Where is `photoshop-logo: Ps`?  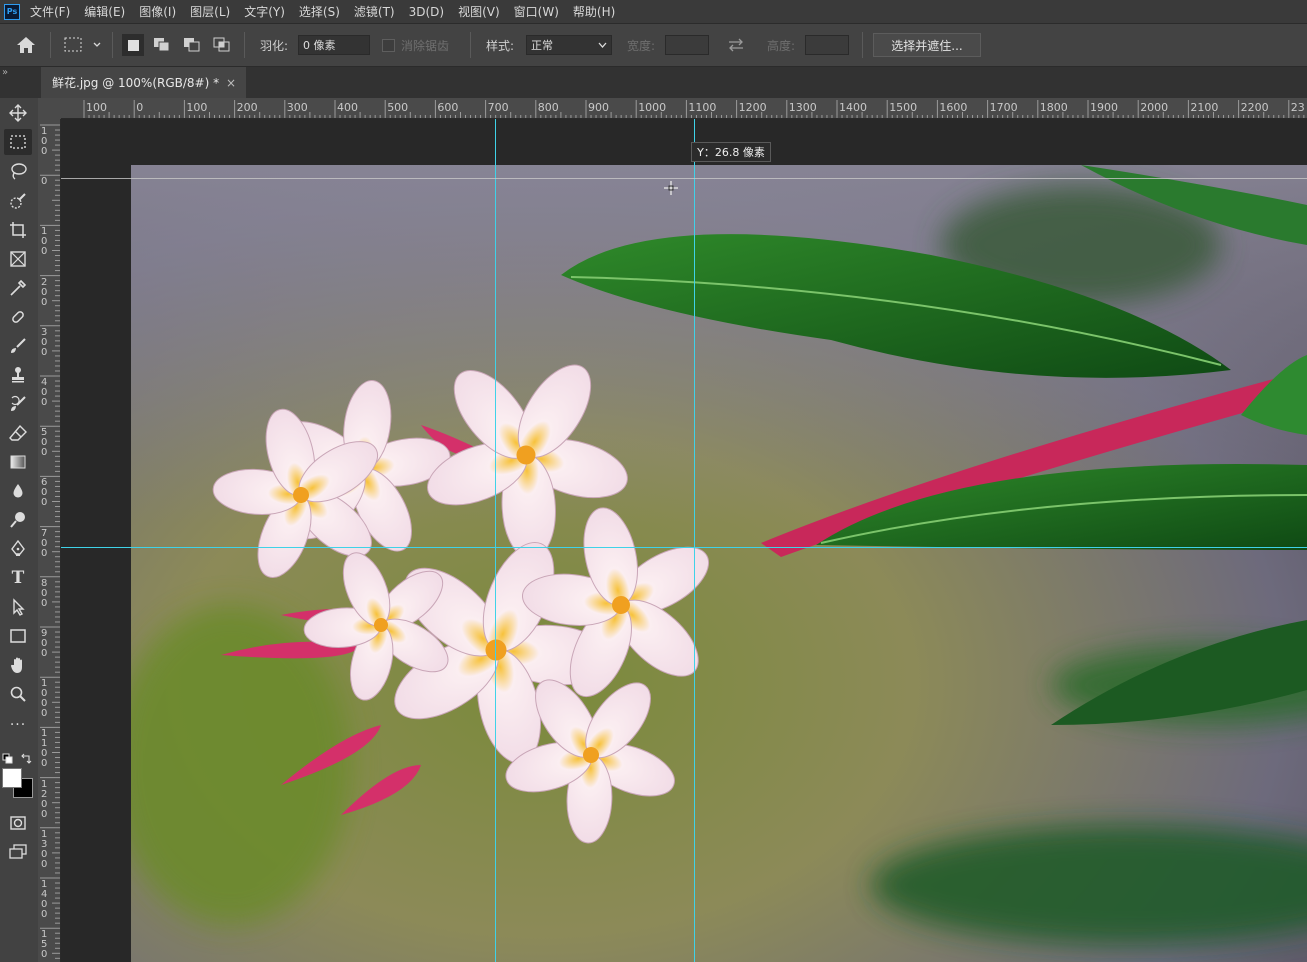 photoshop-logo: Ps is located at coordinates (12, 11).